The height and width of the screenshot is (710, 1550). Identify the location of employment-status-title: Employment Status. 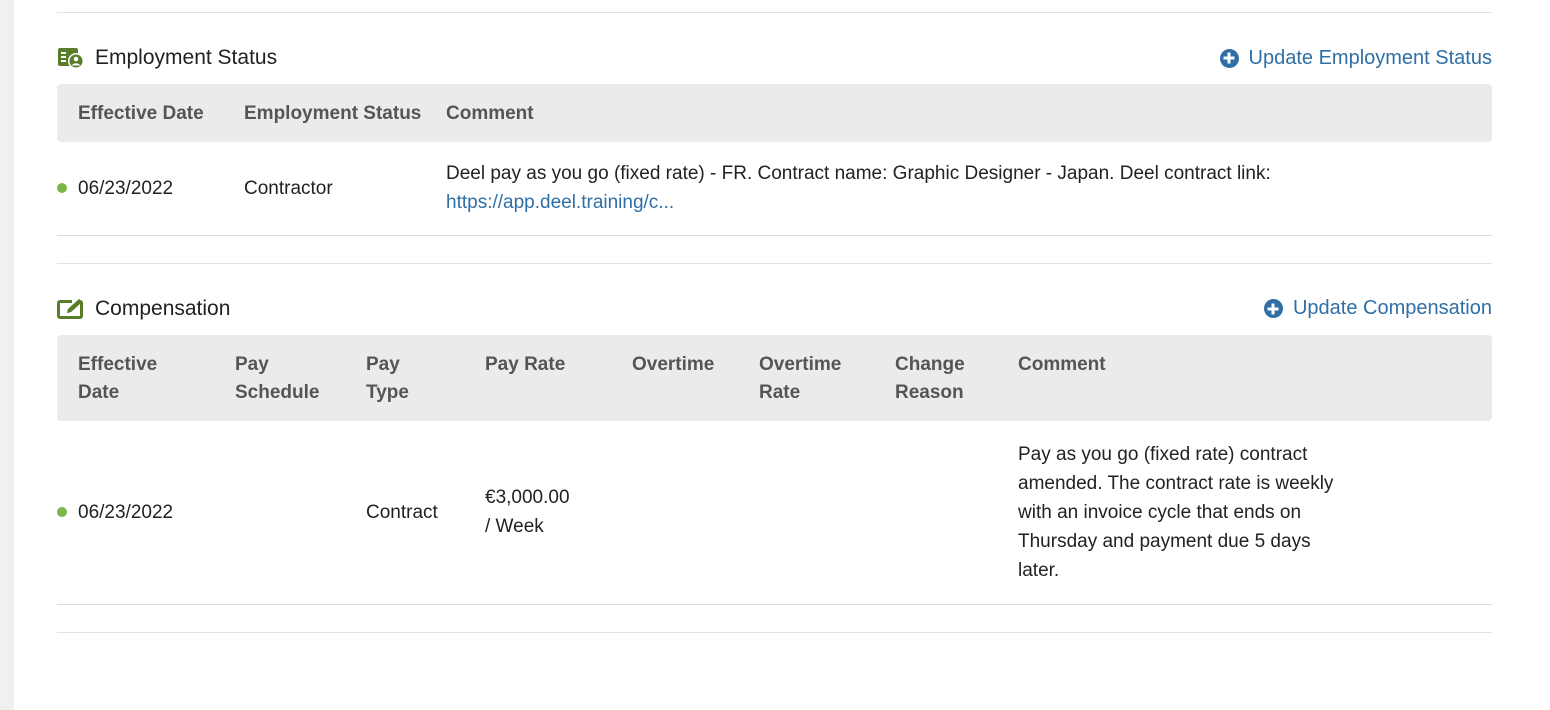
(167, 58).